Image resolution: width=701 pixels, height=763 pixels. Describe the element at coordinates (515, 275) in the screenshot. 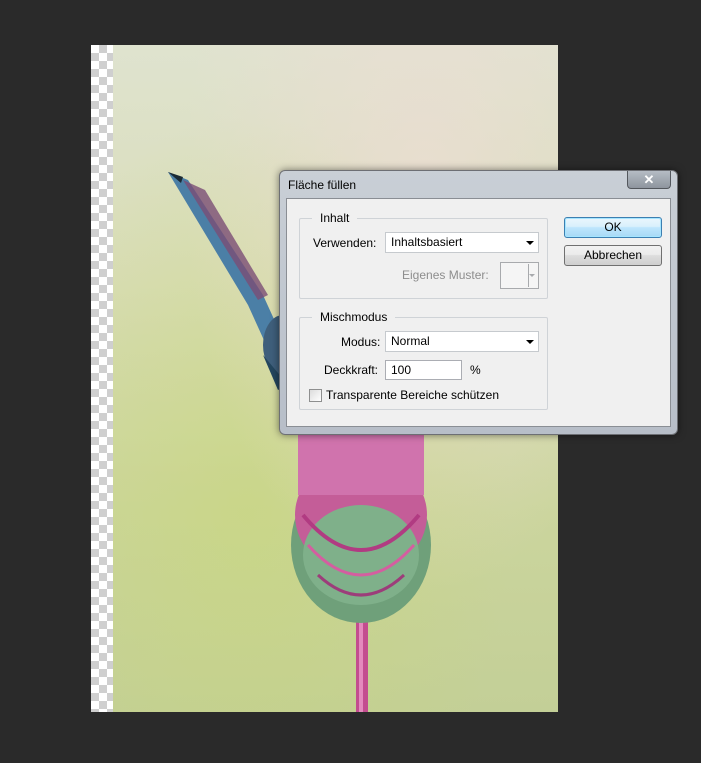

I see `pattern-swatch` at that location.